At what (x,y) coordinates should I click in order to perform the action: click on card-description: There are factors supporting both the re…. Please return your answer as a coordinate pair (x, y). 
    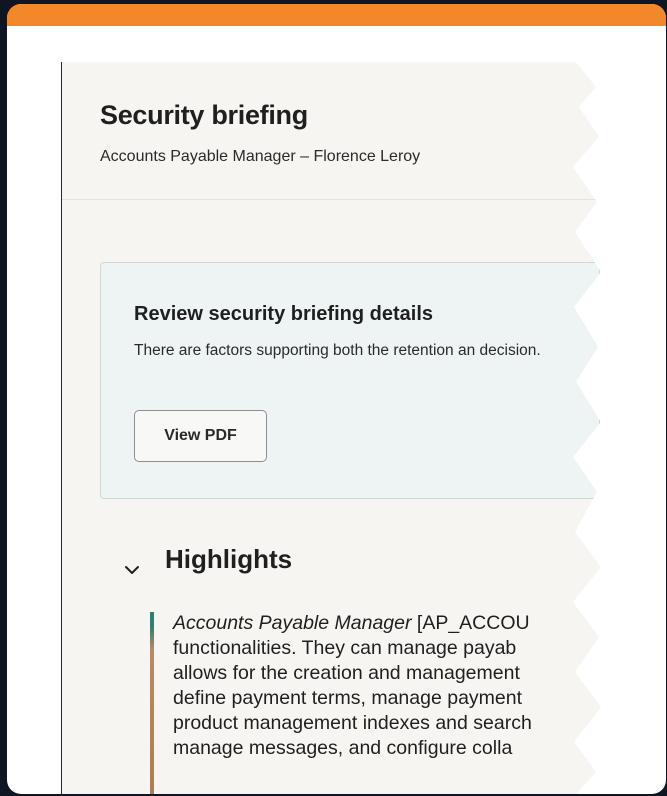
    Looking at the image, I should click on (337, 350).